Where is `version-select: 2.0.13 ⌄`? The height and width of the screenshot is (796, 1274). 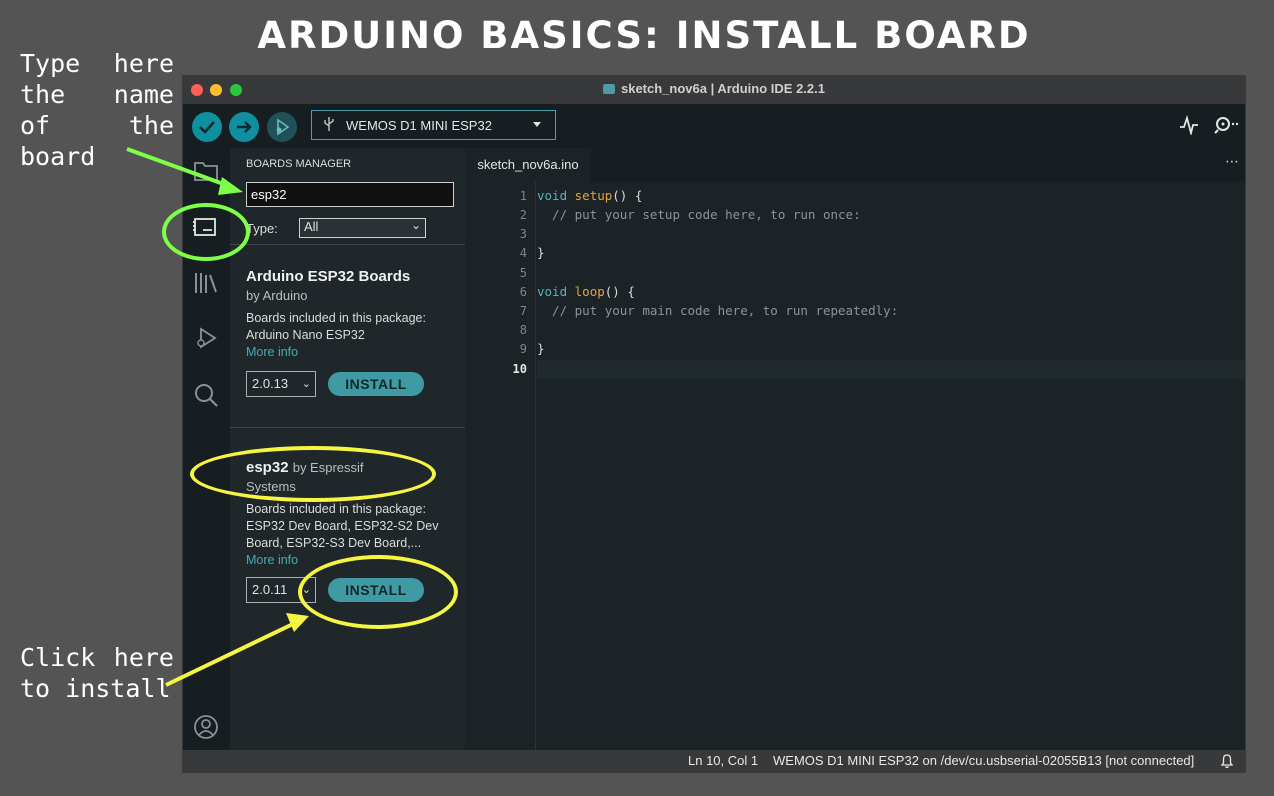 version-select: 2.0.13 ⌄ is located at coordinates (281, 384).